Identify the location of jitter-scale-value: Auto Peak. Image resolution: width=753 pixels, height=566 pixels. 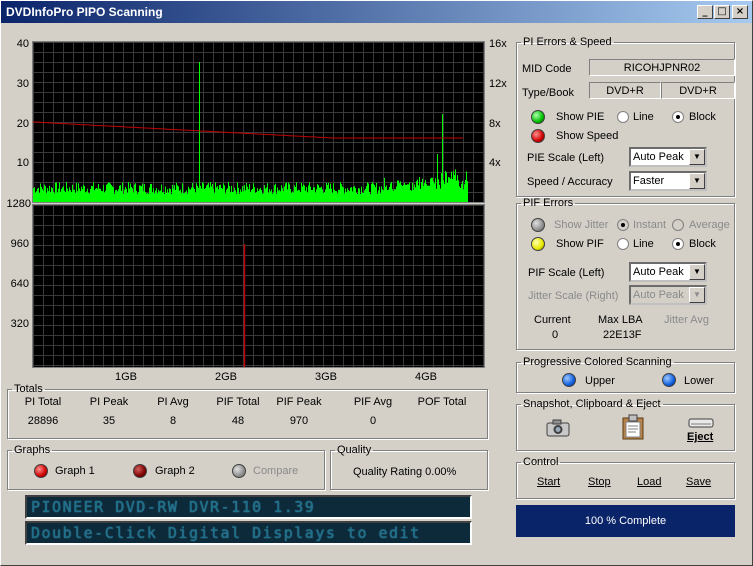
(658, 295).